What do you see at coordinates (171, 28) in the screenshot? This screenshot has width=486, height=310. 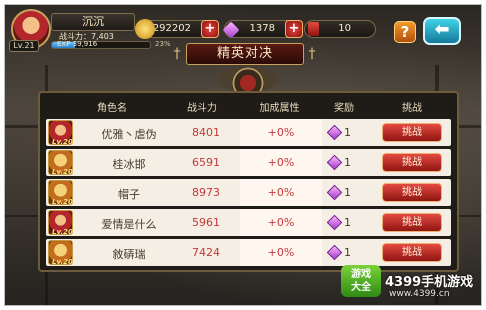 I see `gold-value: 292202` at bounding box center [171, 28].